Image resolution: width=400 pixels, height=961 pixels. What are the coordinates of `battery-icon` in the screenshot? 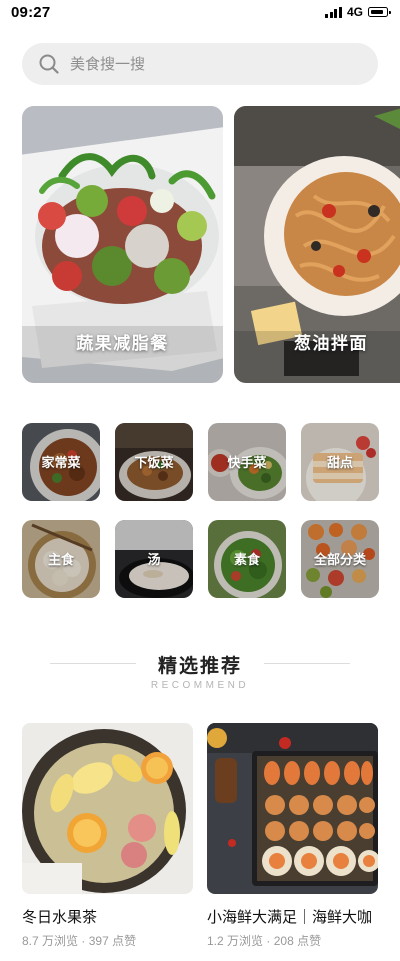 It's located at (379, 12).